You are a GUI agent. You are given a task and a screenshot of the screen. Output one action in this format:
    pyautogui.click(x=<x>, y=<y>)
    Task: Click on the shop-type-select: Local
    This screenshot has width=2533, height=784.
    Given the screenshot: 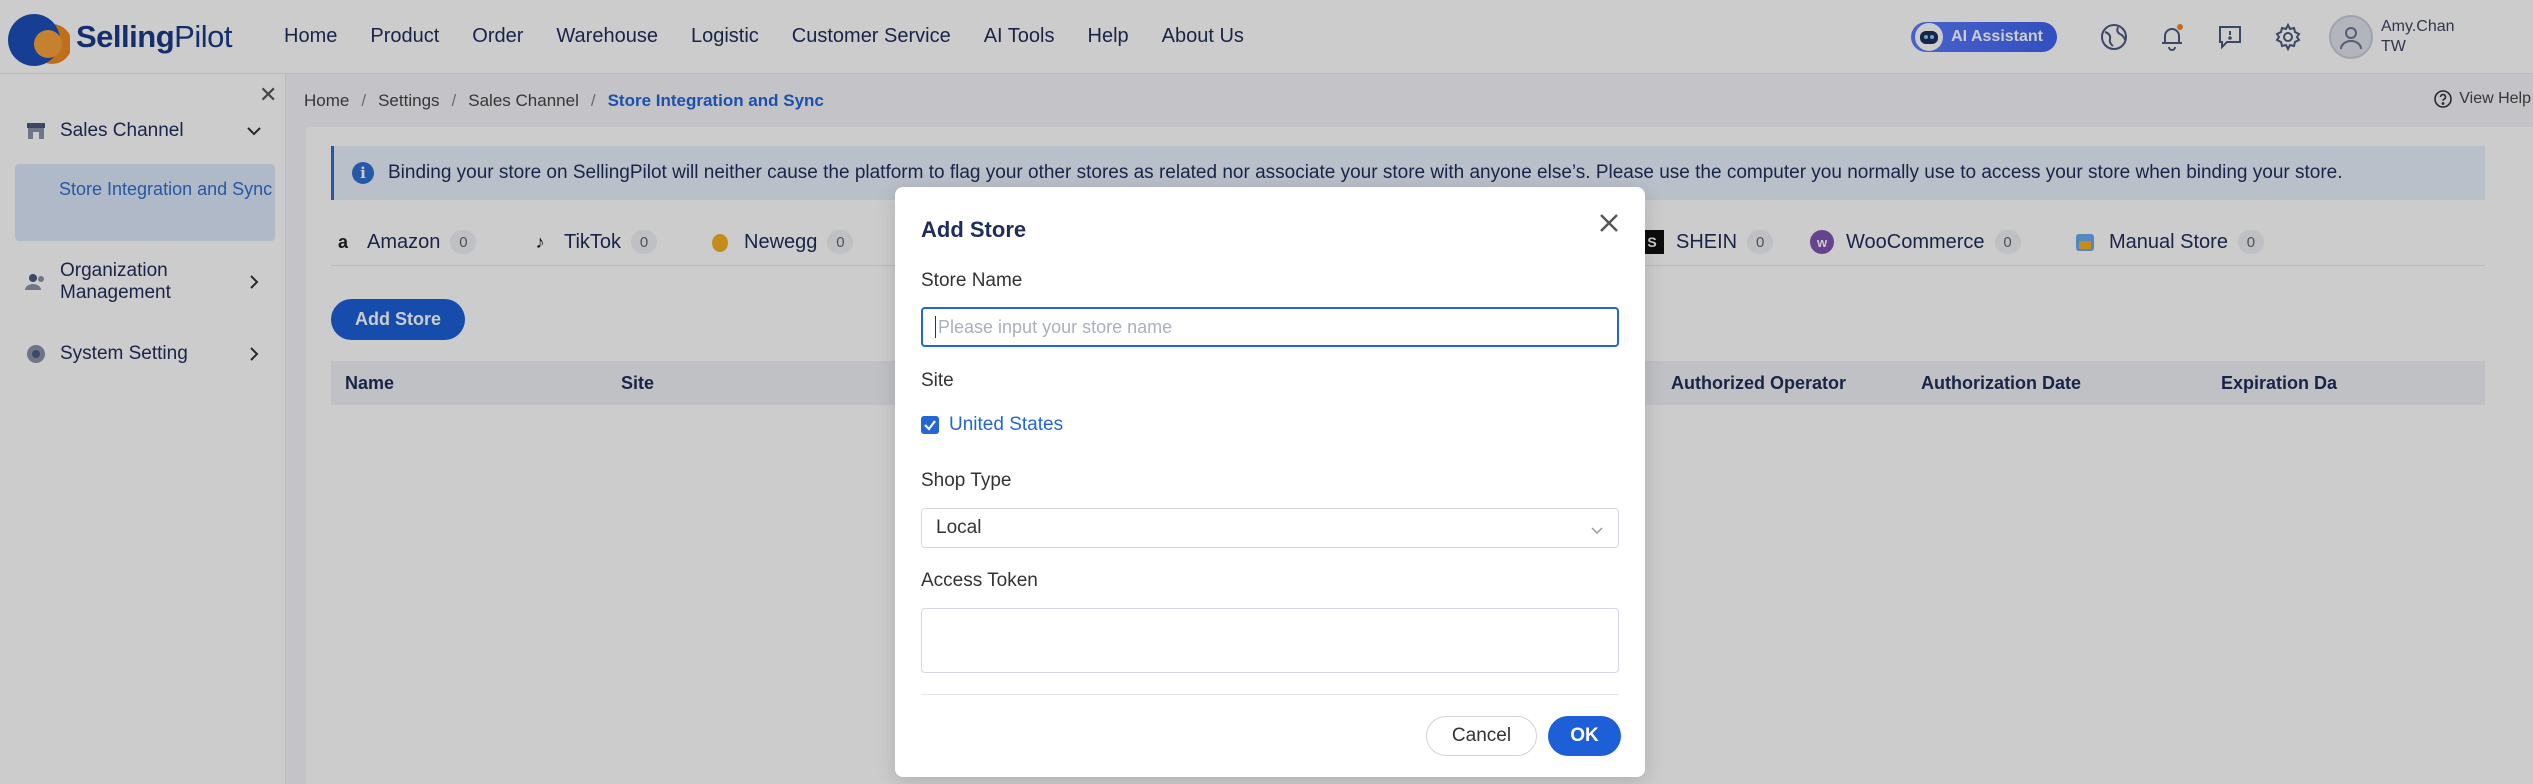 What is the action you would take?
    pyautogui.click(x=1270, y=528)
    